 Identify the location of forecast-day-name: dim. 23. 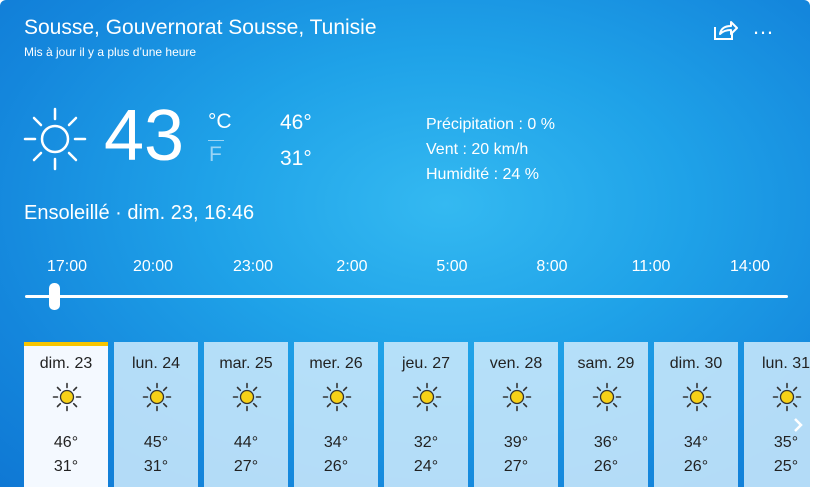
(66, 363).